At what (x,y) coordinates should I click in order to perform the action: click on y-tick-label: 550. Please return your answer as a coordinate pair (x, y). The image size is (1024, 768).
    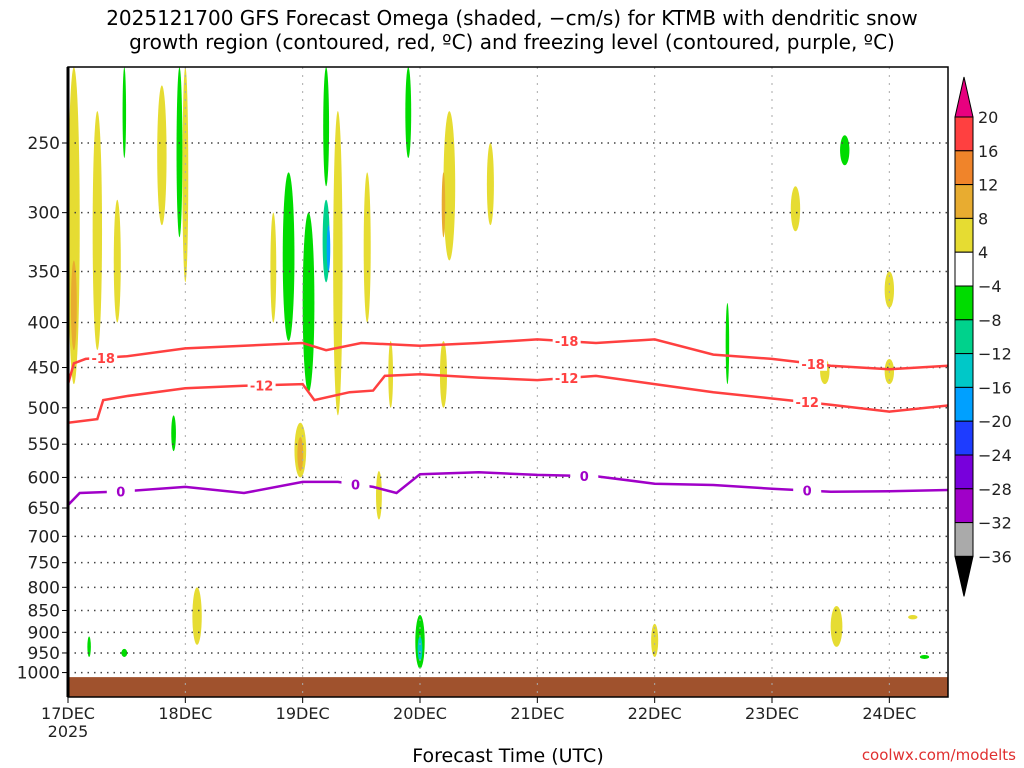
    Looking at the image, I should click on (44, 445).